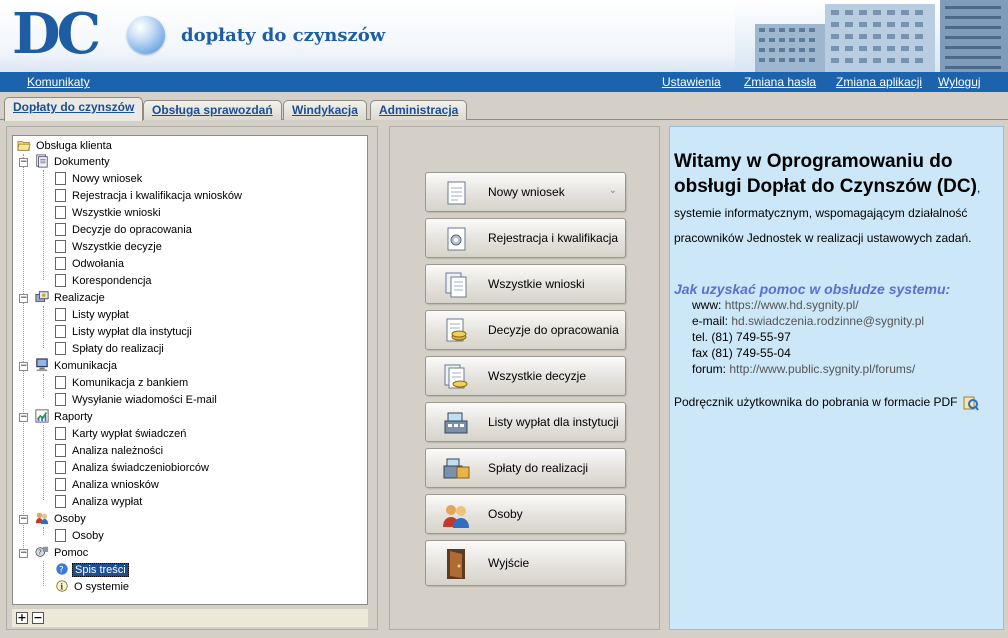 The image size is (1008, 638). Describe the element at coordinates (612, 190) in the screenshot. I see `chevron-down-icon: ⌄` at that location.